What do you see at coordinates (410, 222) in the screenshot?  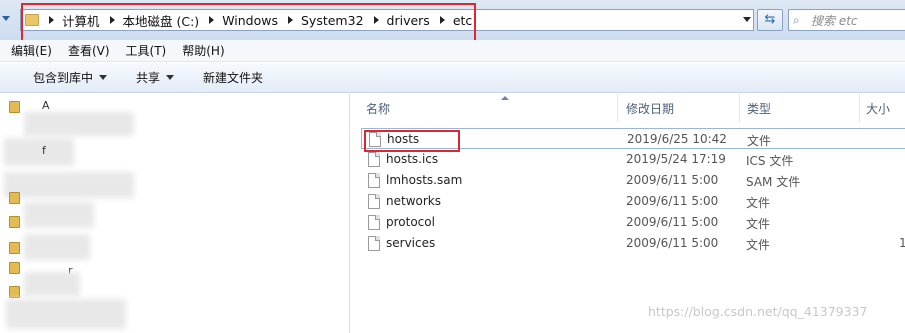 I see `file-name: protocol` at bounding box center [410, 222].